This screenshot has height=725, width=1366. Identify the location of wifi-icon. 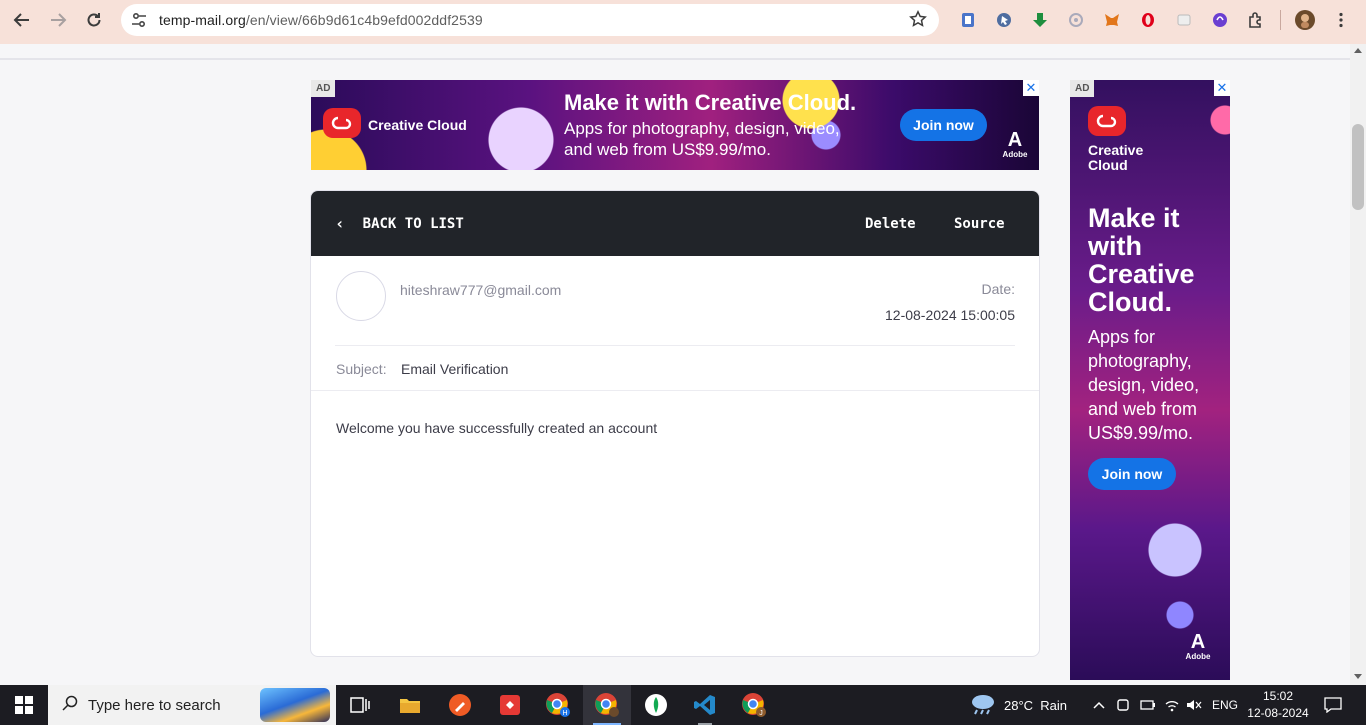
(1172, 705).